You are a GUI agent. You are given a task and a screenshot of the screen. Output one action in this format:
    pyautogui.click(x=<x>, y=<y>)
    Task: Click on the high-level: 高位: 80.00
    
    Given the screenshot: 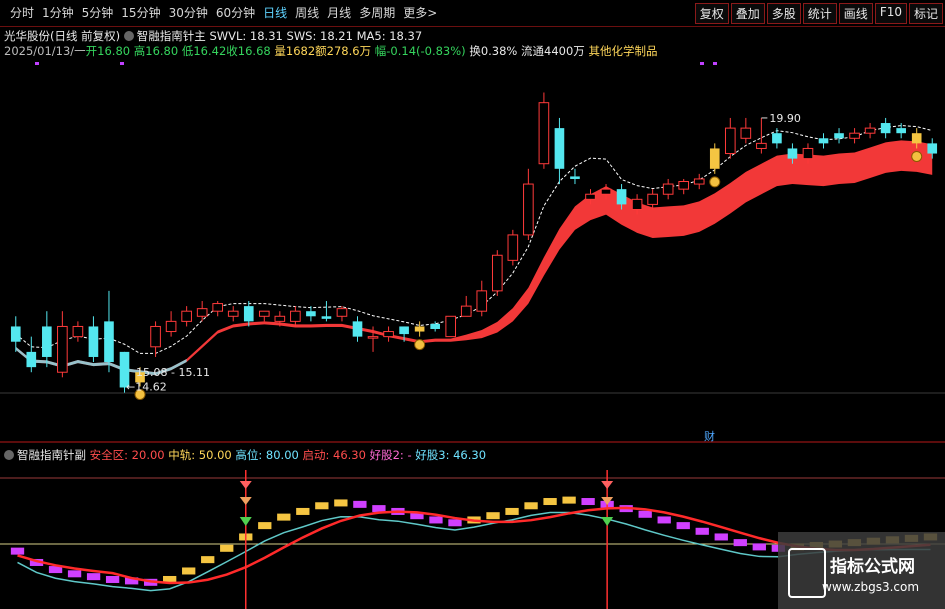 What is the action you would take?
    pyautogui.click(x=267, y=455)
    